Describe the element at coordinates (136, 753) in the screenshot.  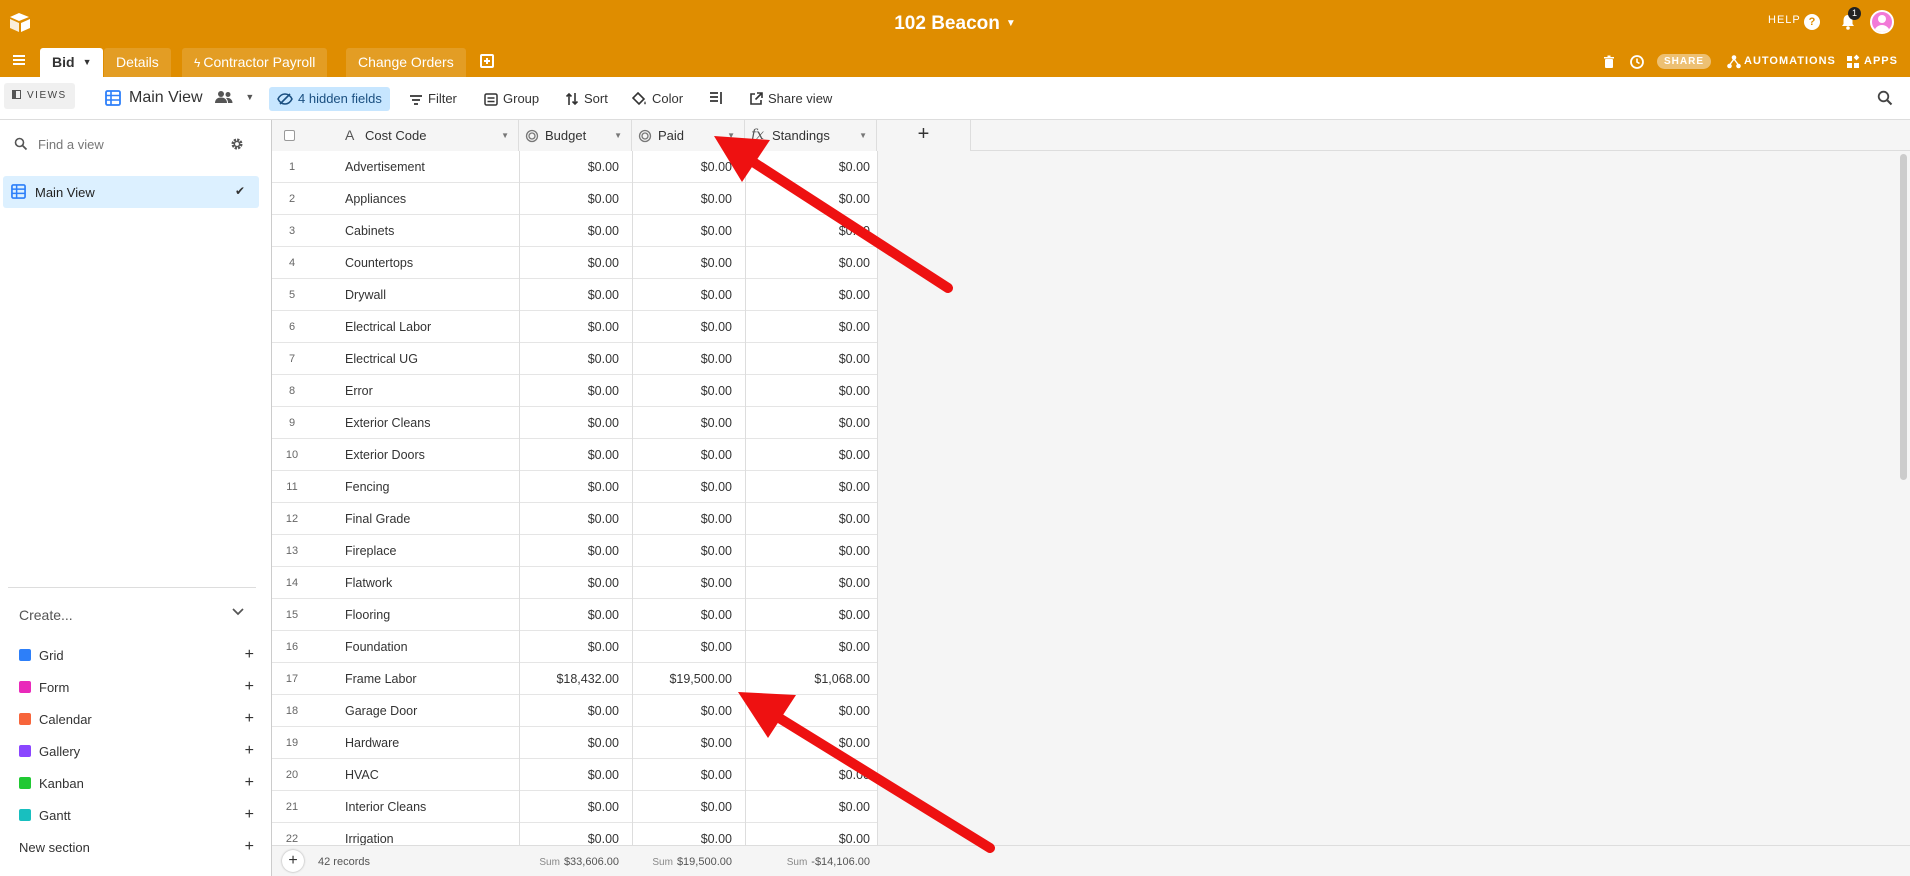
I see `create-gallery-view: Gallery +` at that location.